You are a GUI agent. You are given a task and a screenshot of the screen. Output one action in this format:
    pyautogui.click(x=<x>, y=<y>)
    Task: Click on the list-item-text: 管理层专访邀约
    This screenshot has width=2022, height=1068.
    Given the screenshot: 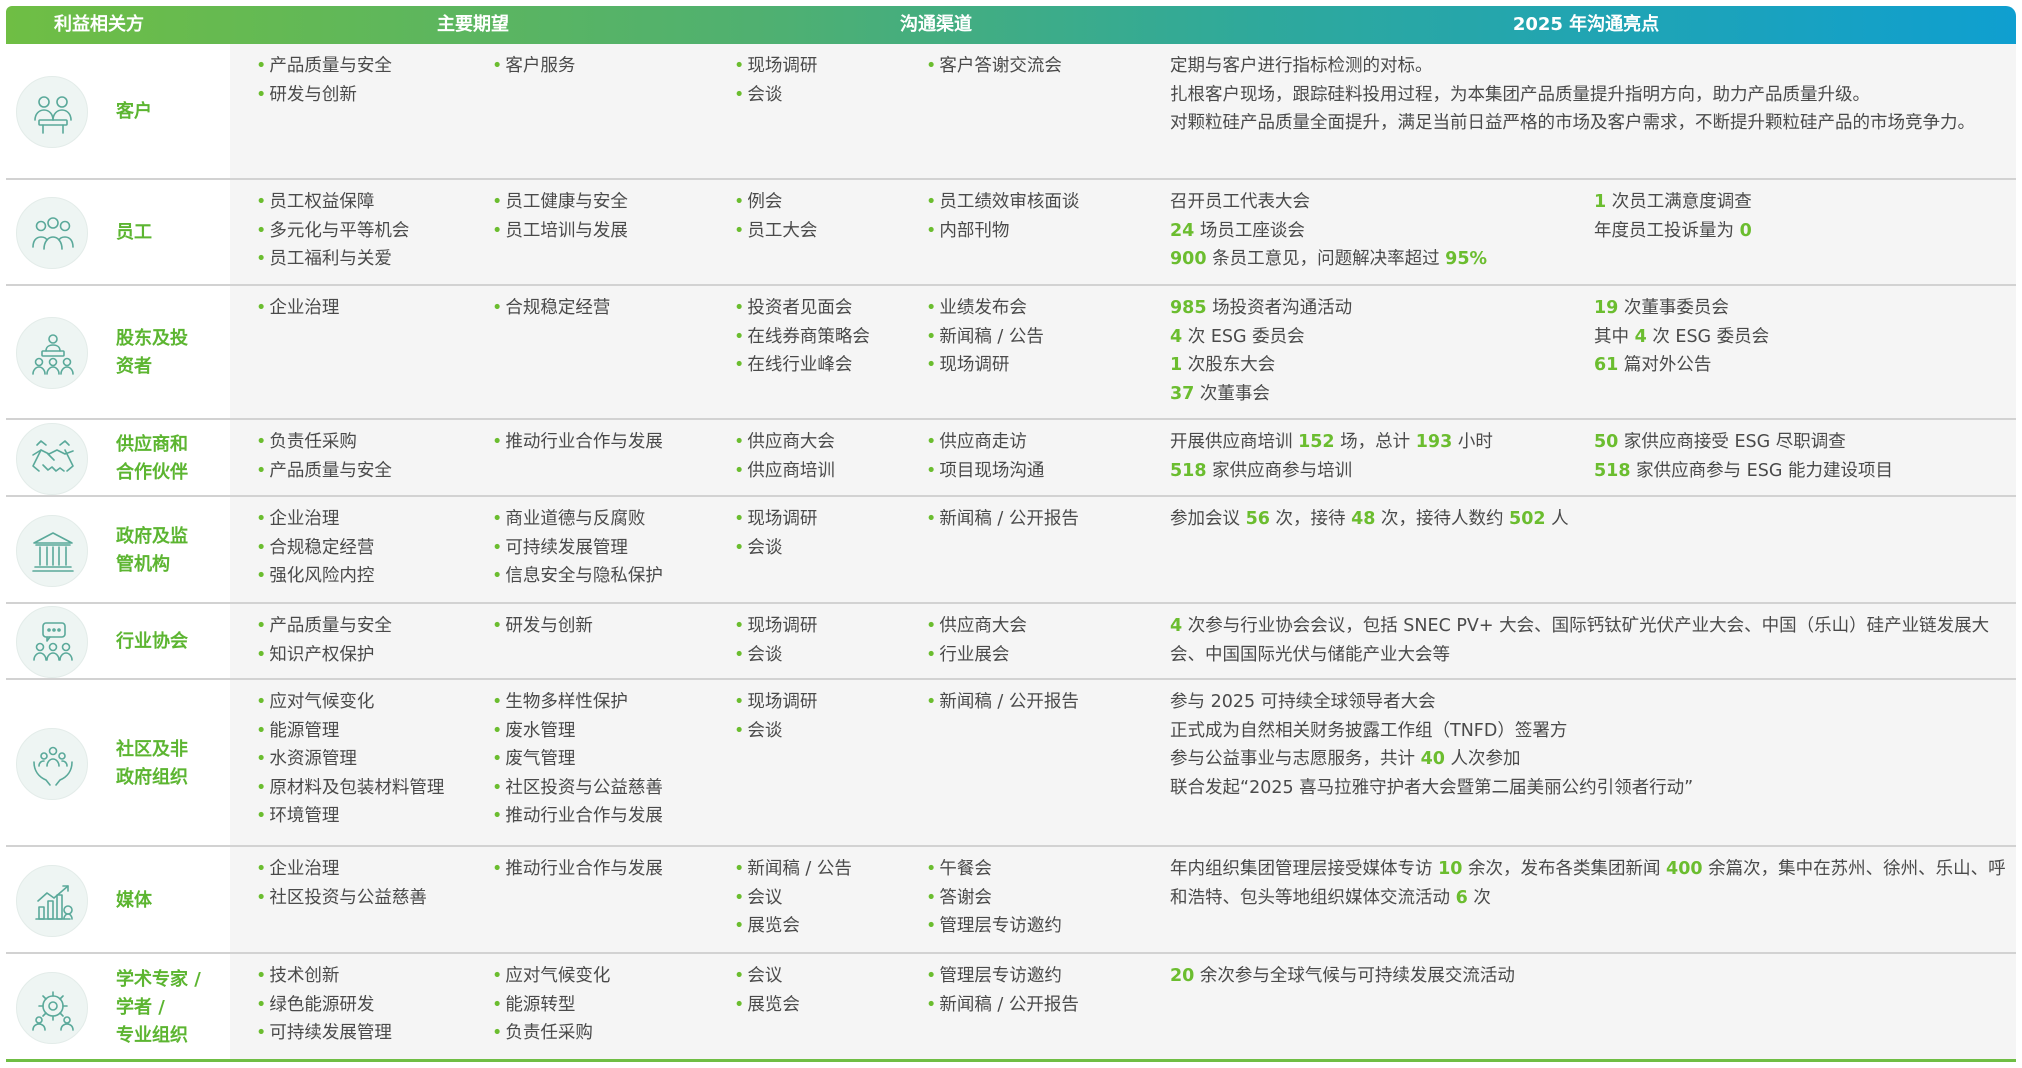 What is the action you would take?
    pyautogui.click(x=1000, y=976)
    